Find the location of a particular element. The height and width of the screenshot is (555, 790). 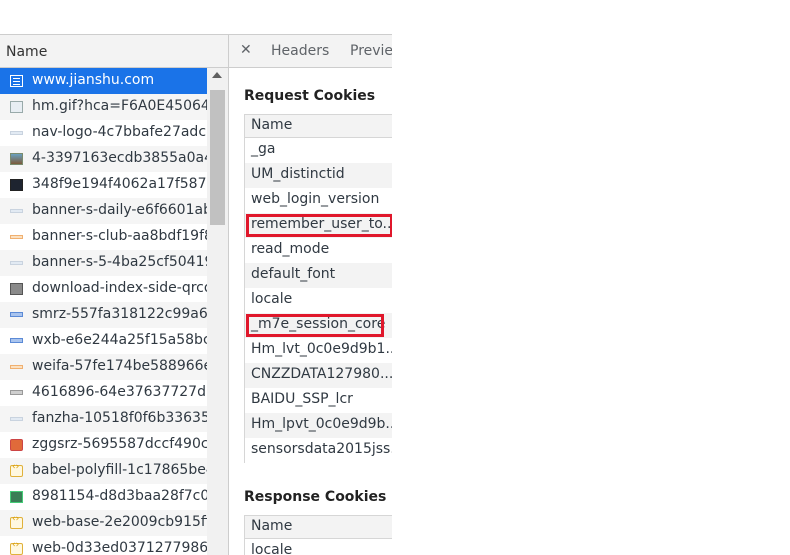

request-row: fanzha-10518f0f6b336351 is located at coordinates (103, 419).